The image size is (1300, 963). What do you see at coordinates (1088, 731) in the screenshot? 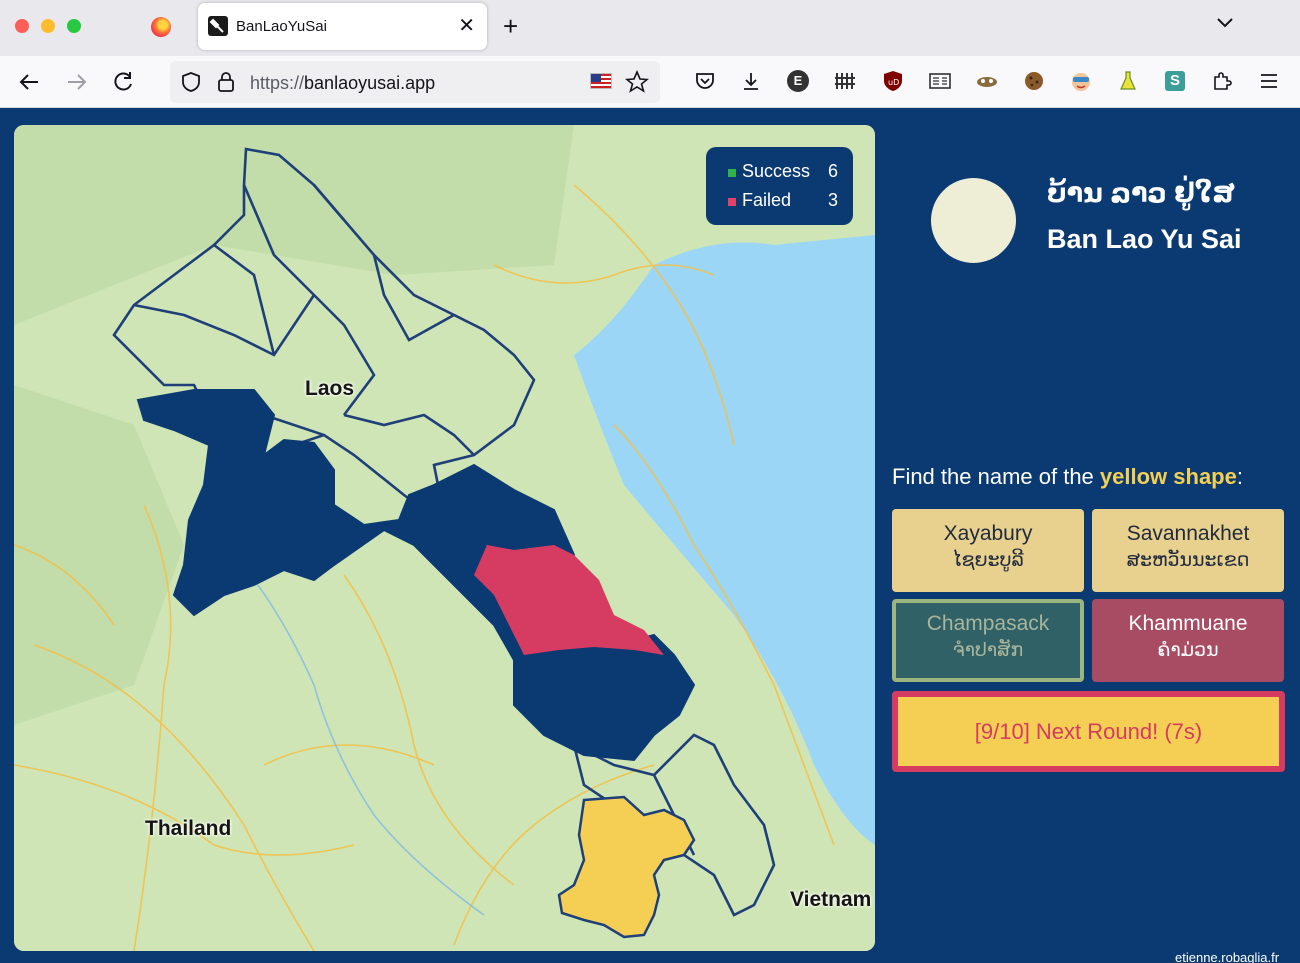
I see `next-round-button: [9/10] Next Round! (7s)` at bounding box center [1088, 731].